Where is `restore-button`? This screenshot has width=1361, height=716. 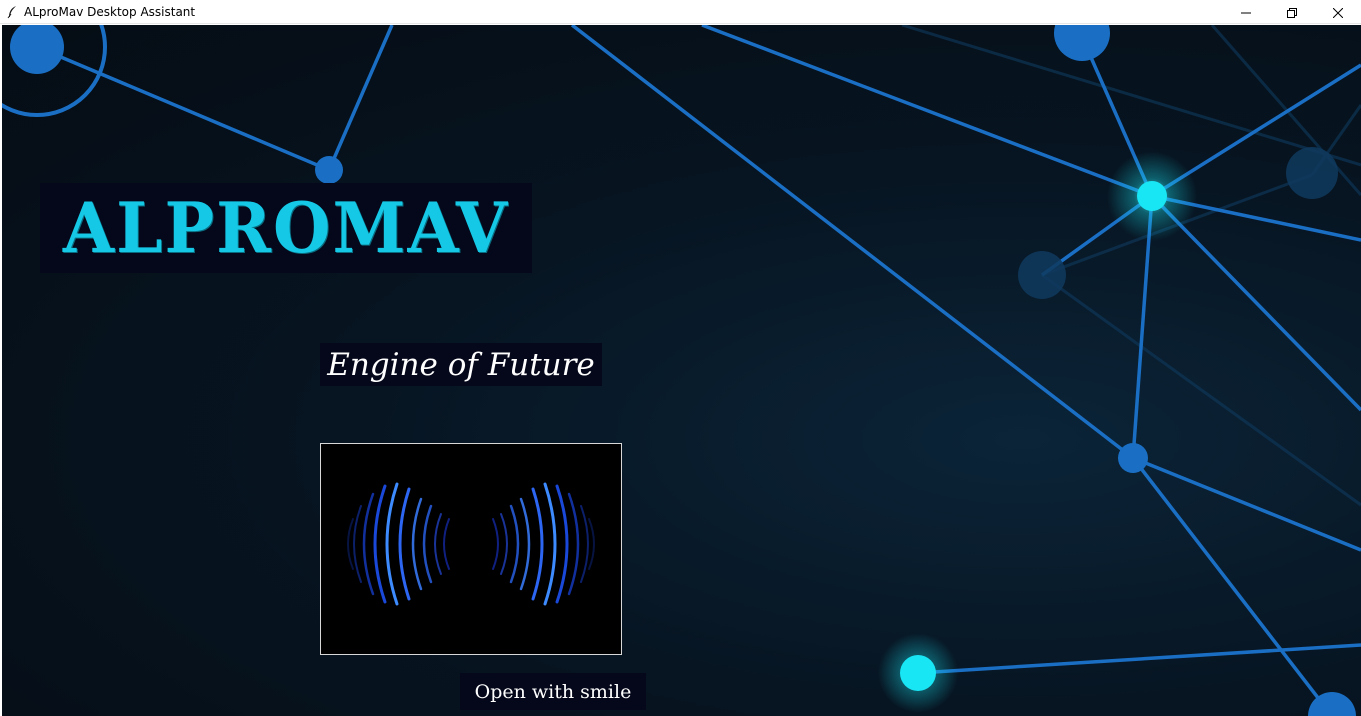
restore-button is located at coordinates (1292, 12).